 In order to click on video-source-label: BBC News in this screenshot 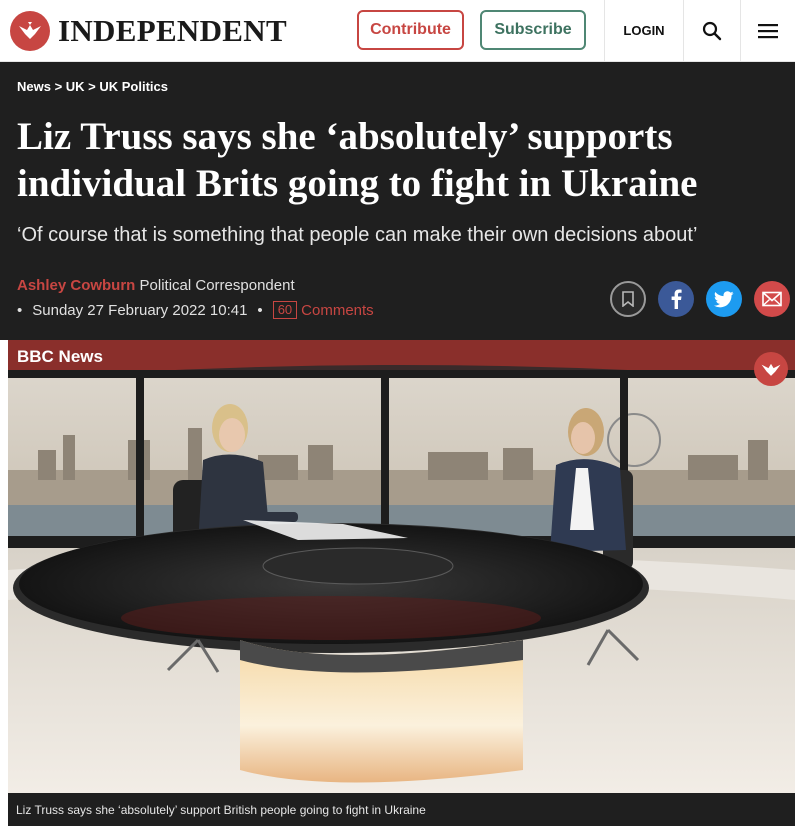, I will do `click(60, 356)`.